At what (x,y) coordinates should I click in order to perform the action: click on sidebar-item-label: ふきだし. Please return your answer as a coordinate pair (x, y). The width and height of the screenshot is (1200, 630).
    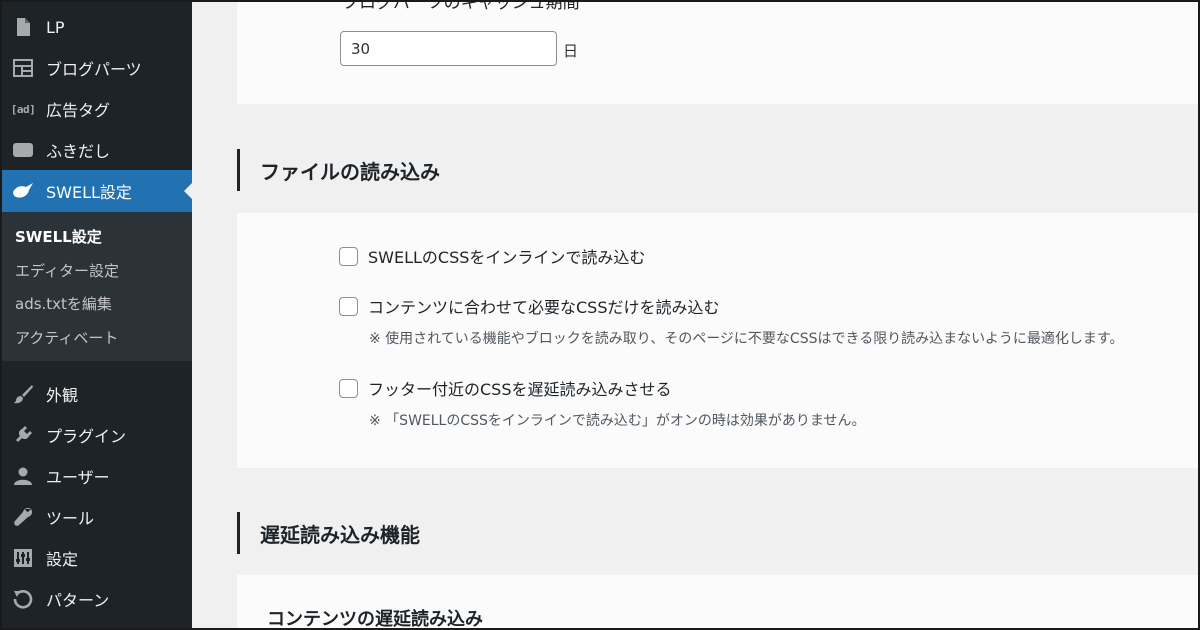
    Looking at the image, I should click on (78, 151).